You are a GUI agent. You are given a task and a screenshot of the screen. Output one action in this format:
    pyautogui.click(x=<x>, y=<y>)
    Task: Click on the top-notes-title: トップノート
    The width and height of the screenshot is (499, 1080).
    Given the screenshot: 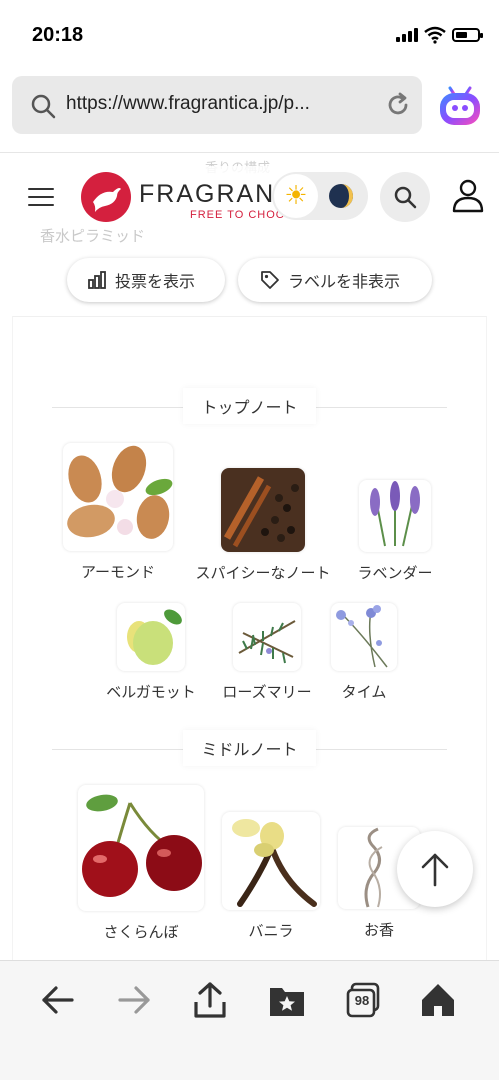 What is the action you would take?
    pyautogui.click(x=249, y=406)
    